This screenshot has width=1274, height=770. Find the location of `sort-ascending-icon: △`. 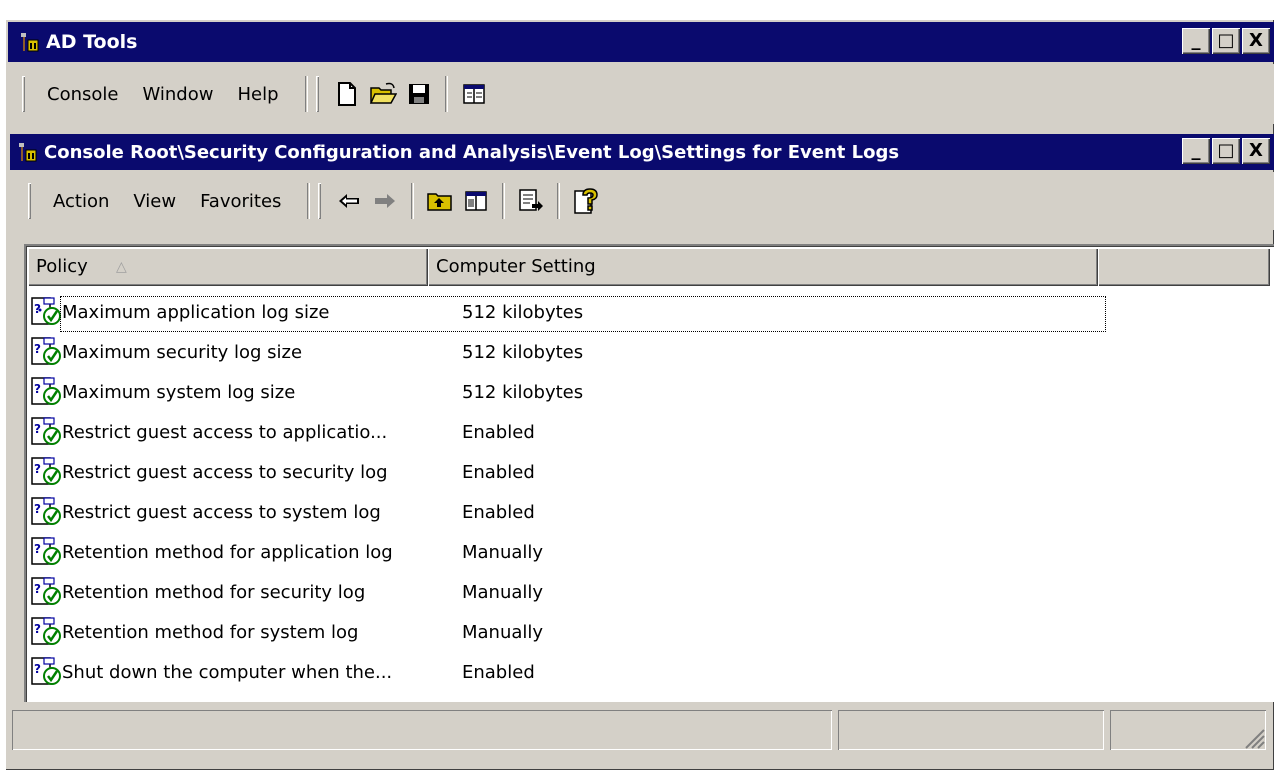

sort-ascending-icon: △ is located at coordinates (121, 267).